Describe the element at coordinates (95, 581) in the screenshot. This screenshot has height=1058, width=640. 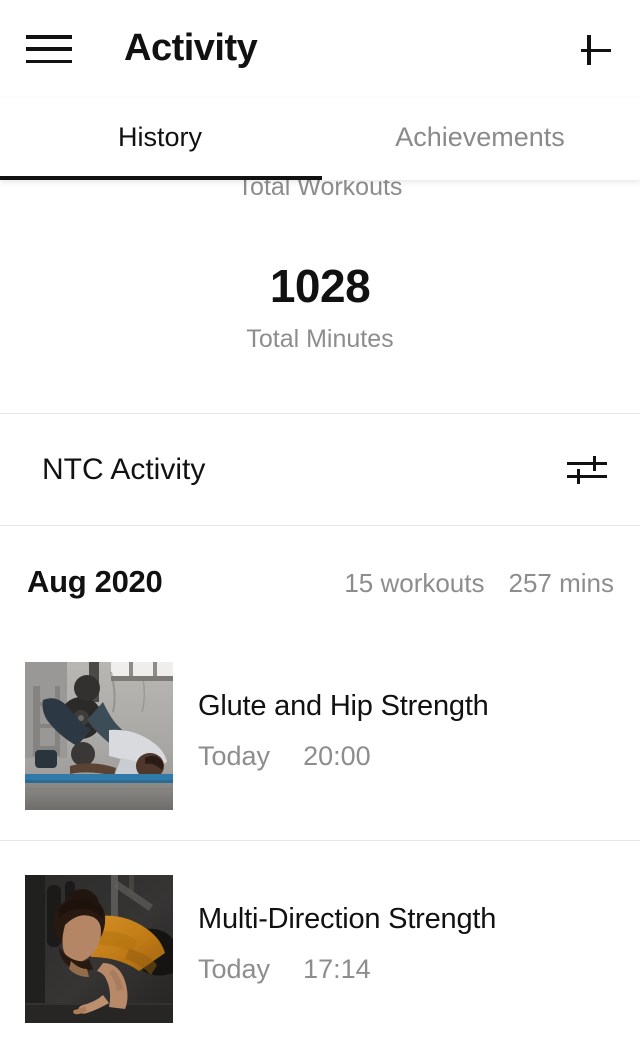
I see `month-label: Aug 2020` at that location.